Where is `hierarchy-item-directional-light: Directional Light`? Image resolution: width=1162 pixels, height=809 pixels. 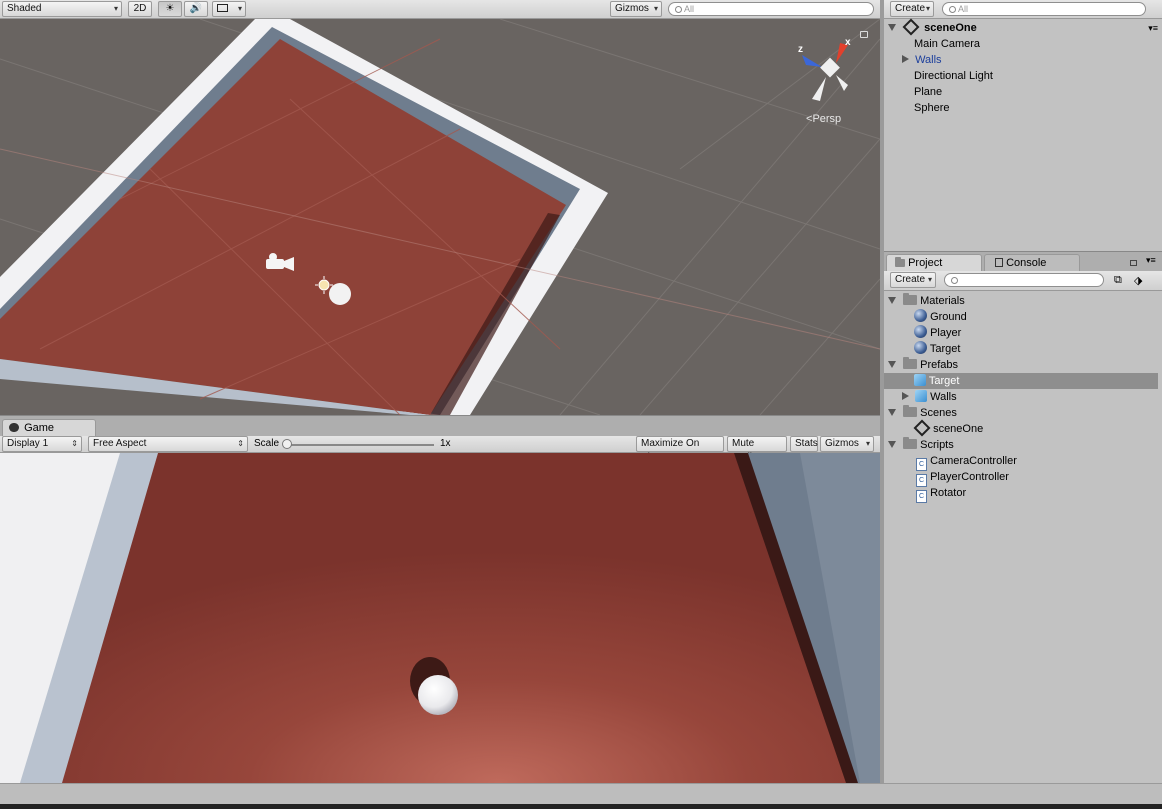 hierarchy-item-directional-light: Directional Light is located at coordinates (953, 76).